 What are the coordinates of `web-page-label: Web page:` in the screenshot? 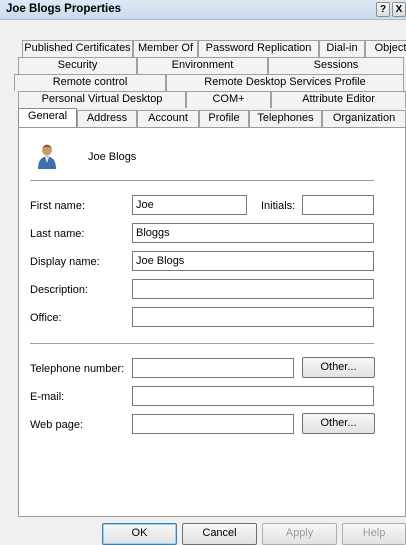 It's located at (57, 425).